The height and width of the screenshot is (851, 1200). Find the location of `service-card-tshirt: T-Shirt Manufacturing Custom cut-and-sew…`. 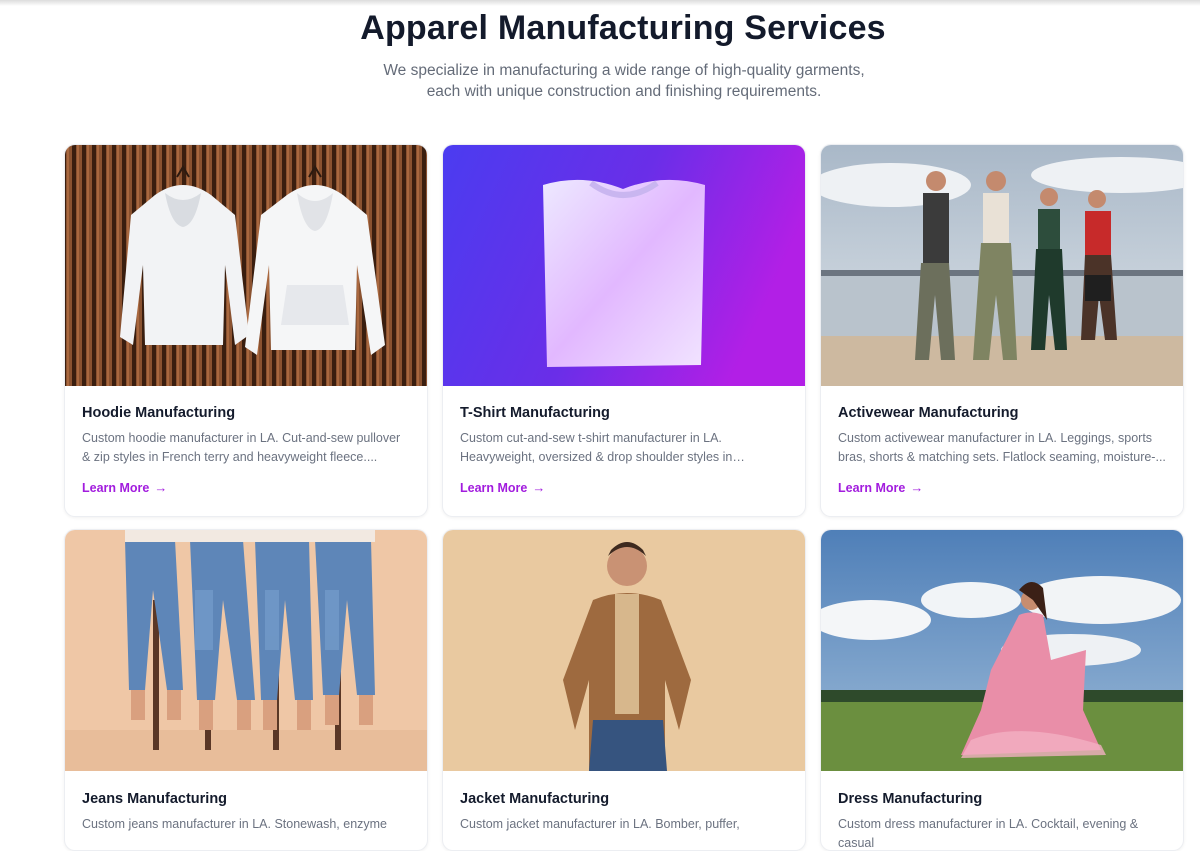

service-card-tshirt: T-Shirt Manufacturing Custom cut-and-sew… is located at coordinates (624, 330).